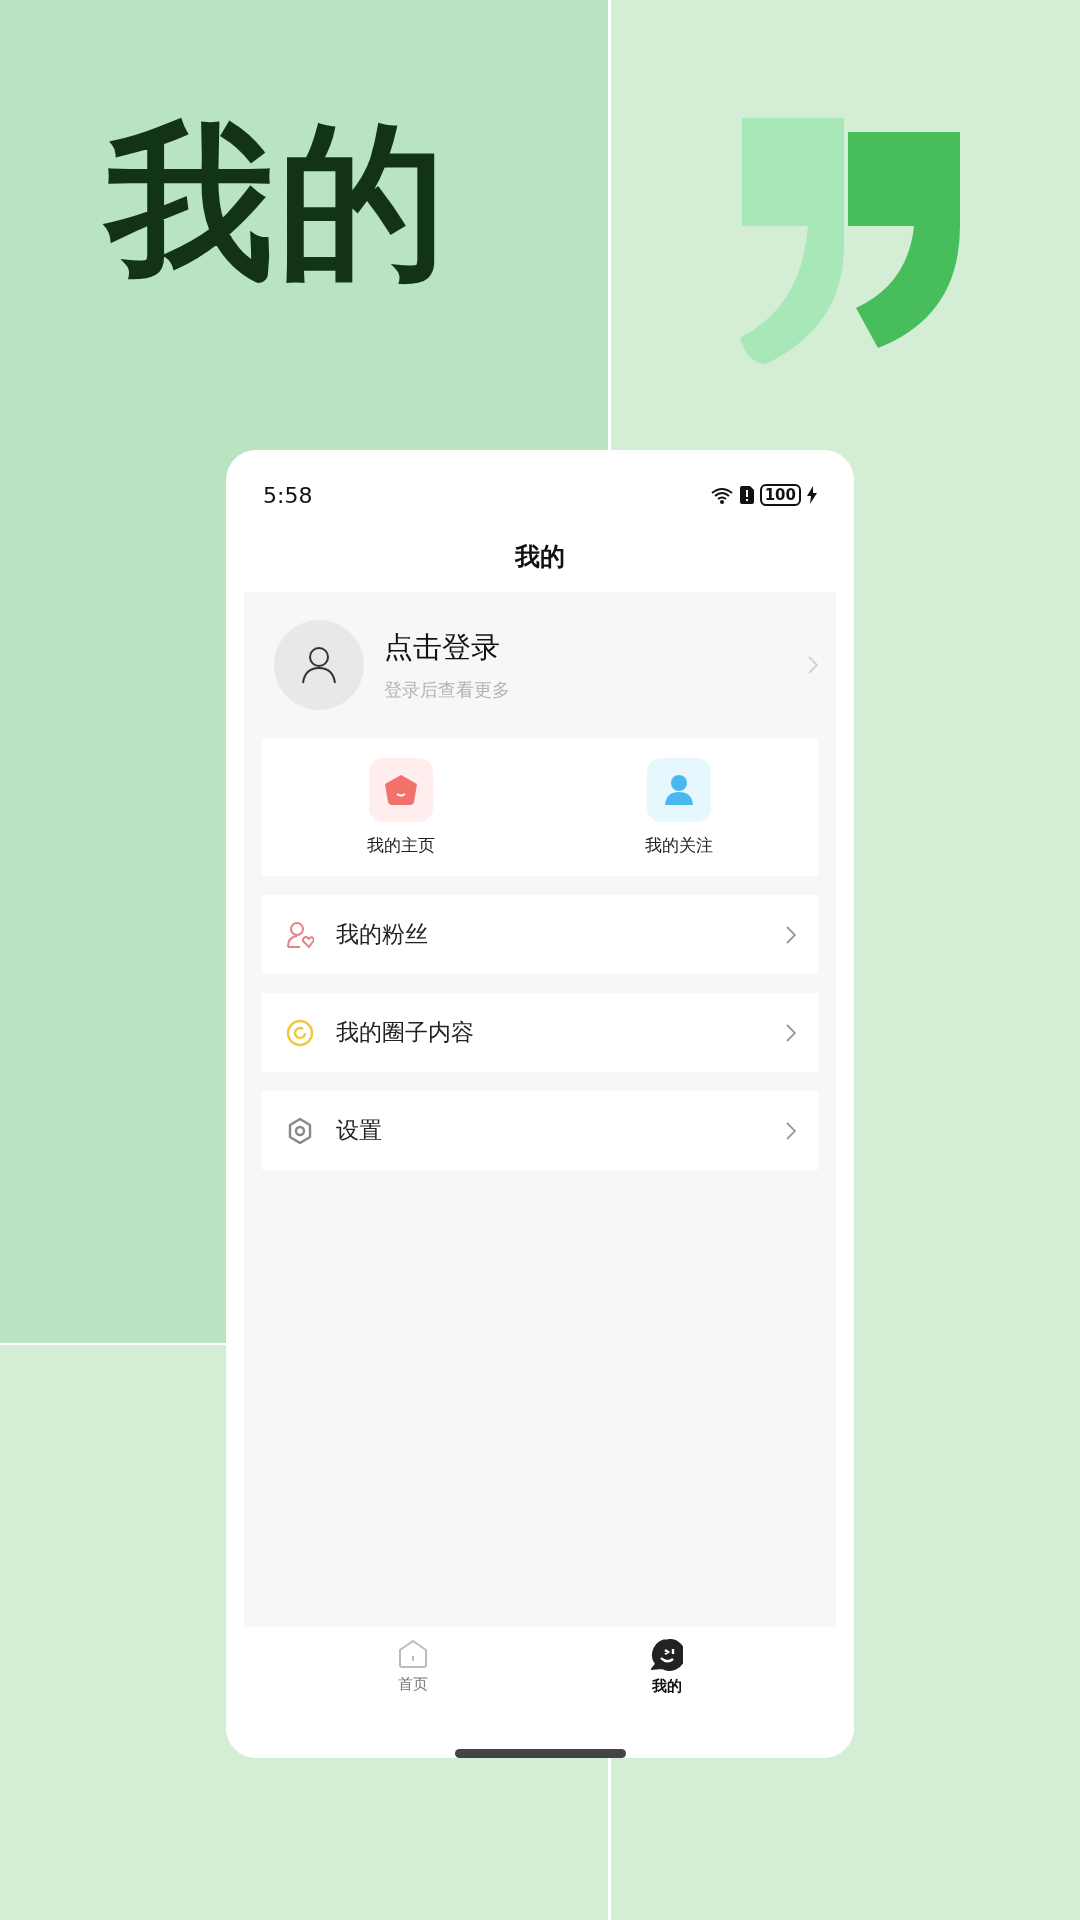 This screenshot has width=1080, height=1920. I want to click on person-heart-icon, so click(300, 934).